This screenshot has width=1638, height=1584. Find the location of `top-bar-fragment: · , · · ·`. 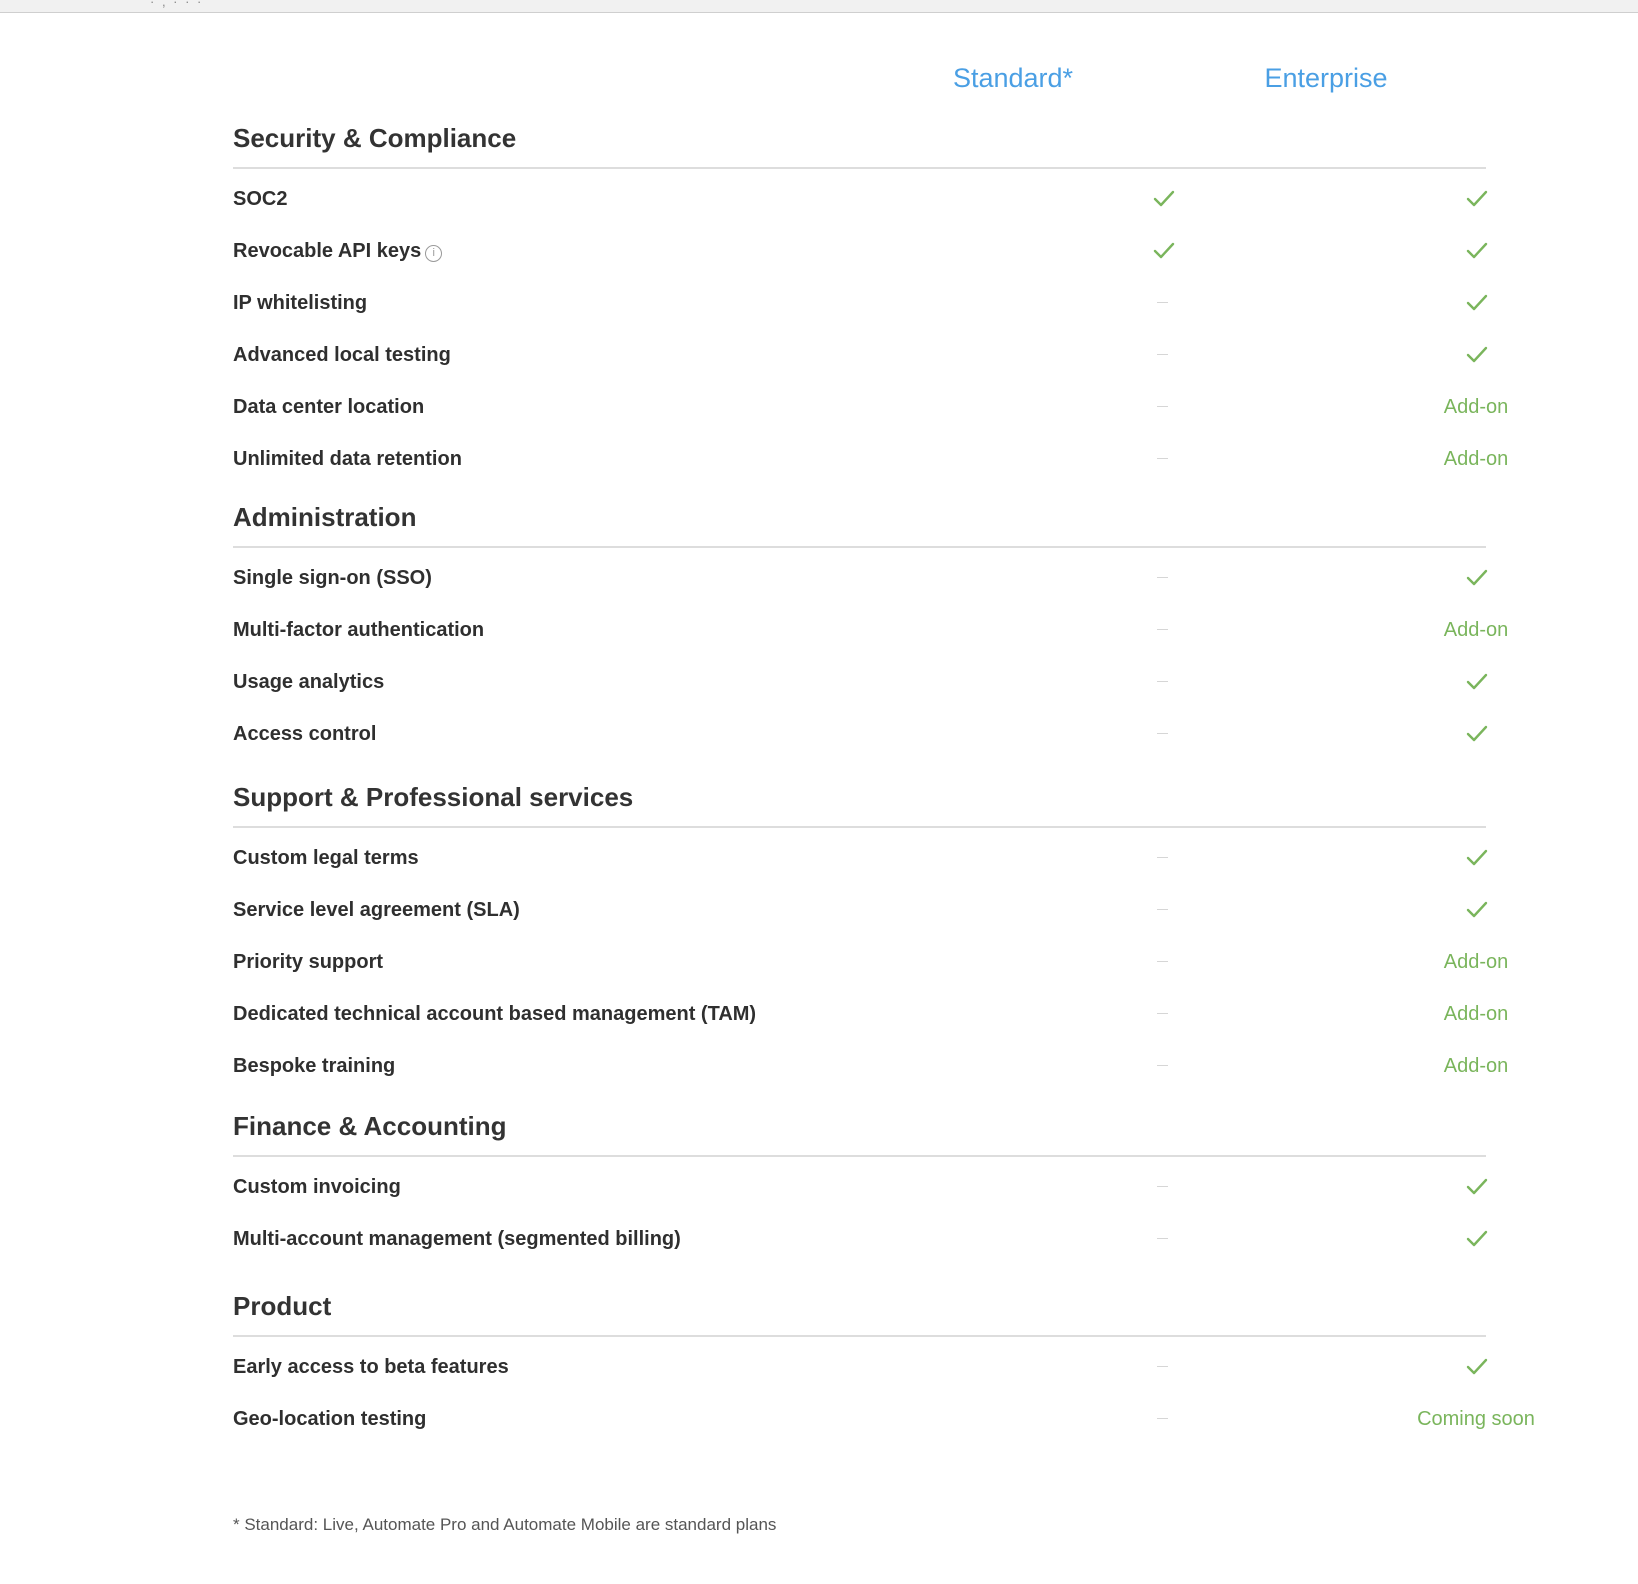

top-bar-fragment: · , · · · is located at coordinates (177, 4).